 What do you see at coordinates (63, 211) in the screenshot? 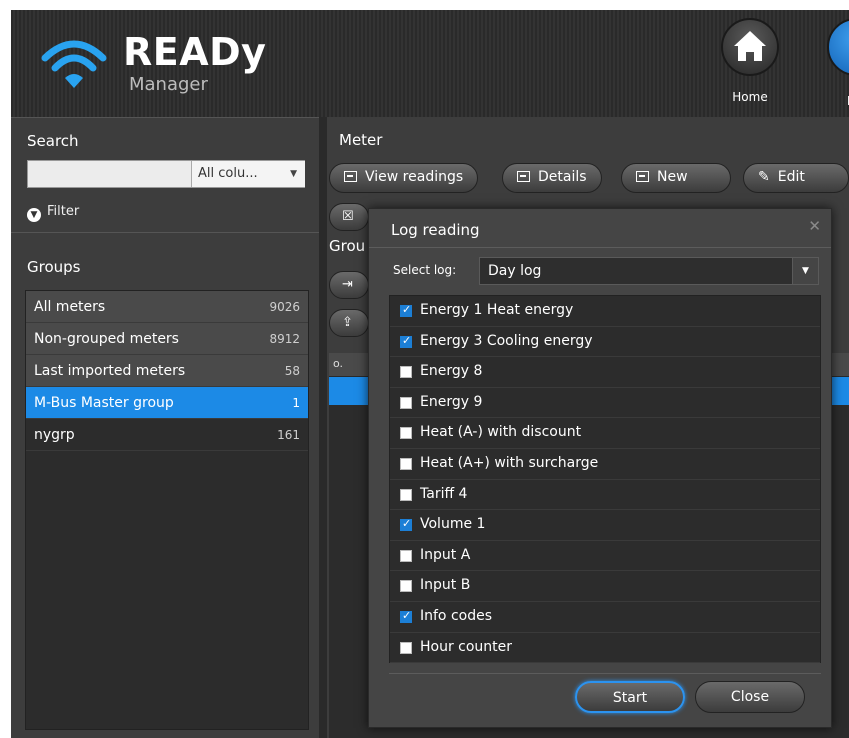
I see `filter-label: Filter` at bounding box center [63, 211].